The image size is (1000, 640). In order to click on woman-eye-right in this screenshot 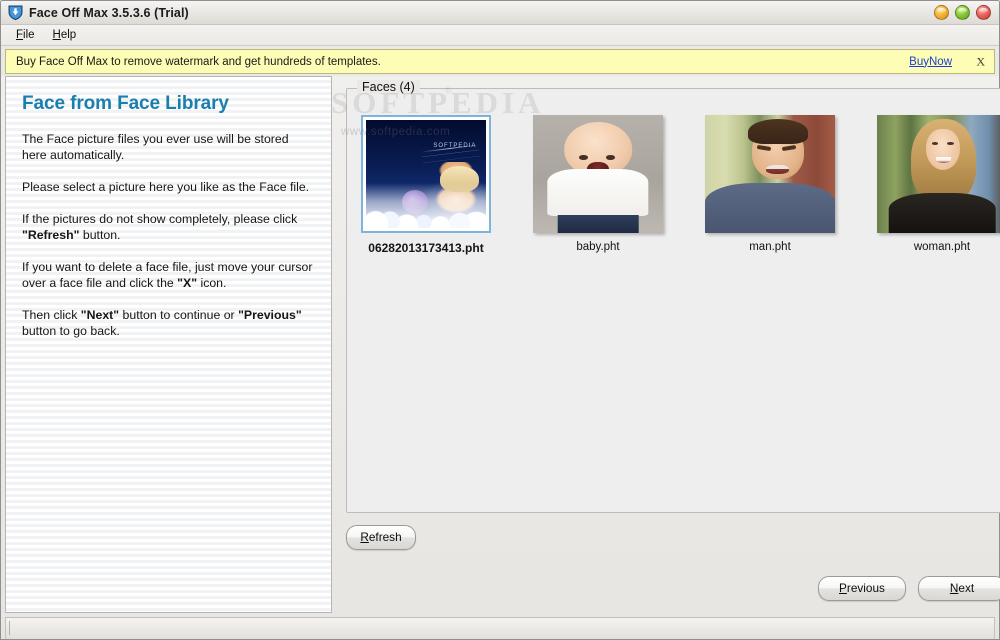, I will do `click(950, 143)`.